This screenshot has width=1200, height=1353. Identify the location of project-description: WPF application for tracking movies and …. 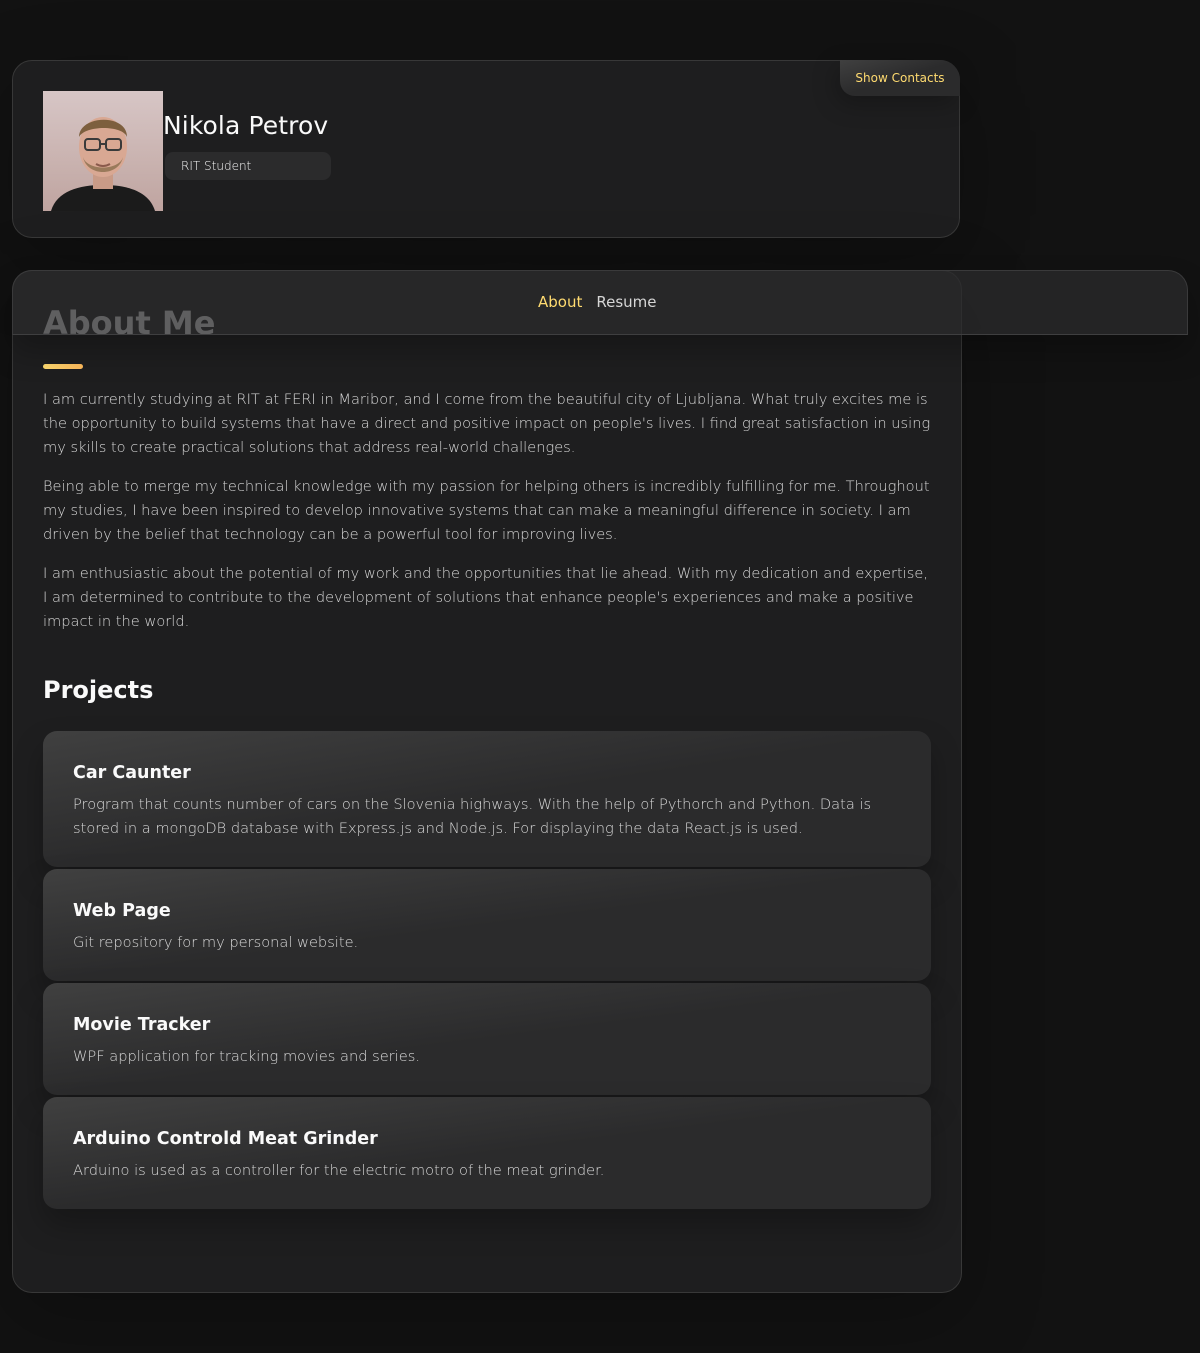
(246, 1056).